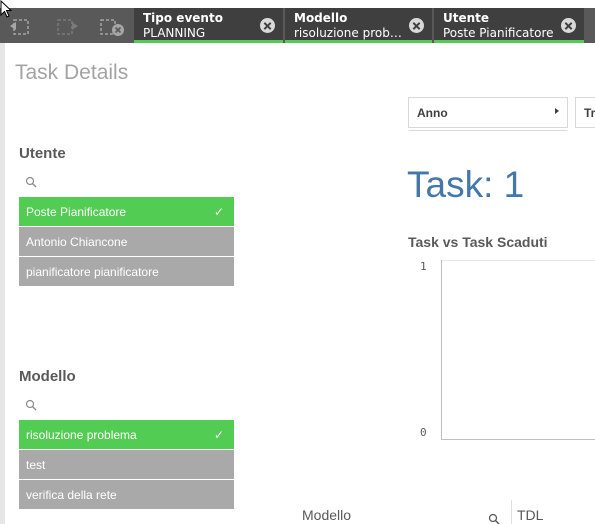 The image size is (595, 524). I want to click on utente-item-pianificatore-pianificatore: pianificatore pianificatore, so click(126, 272).